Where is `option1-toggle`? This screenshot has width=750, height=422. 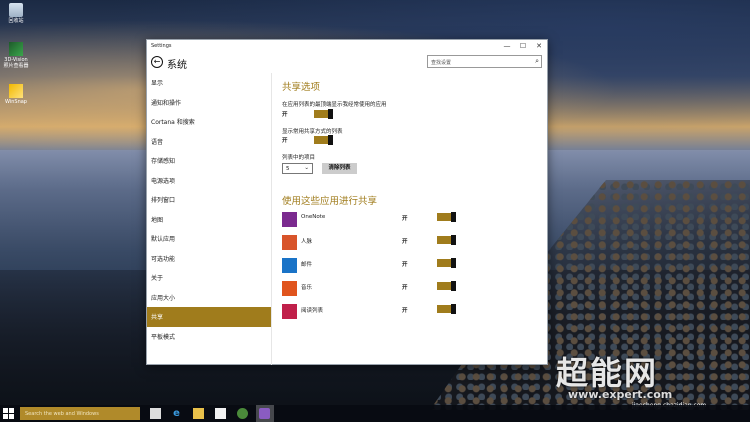 option1-toggle is located at coordinates (323, 114).